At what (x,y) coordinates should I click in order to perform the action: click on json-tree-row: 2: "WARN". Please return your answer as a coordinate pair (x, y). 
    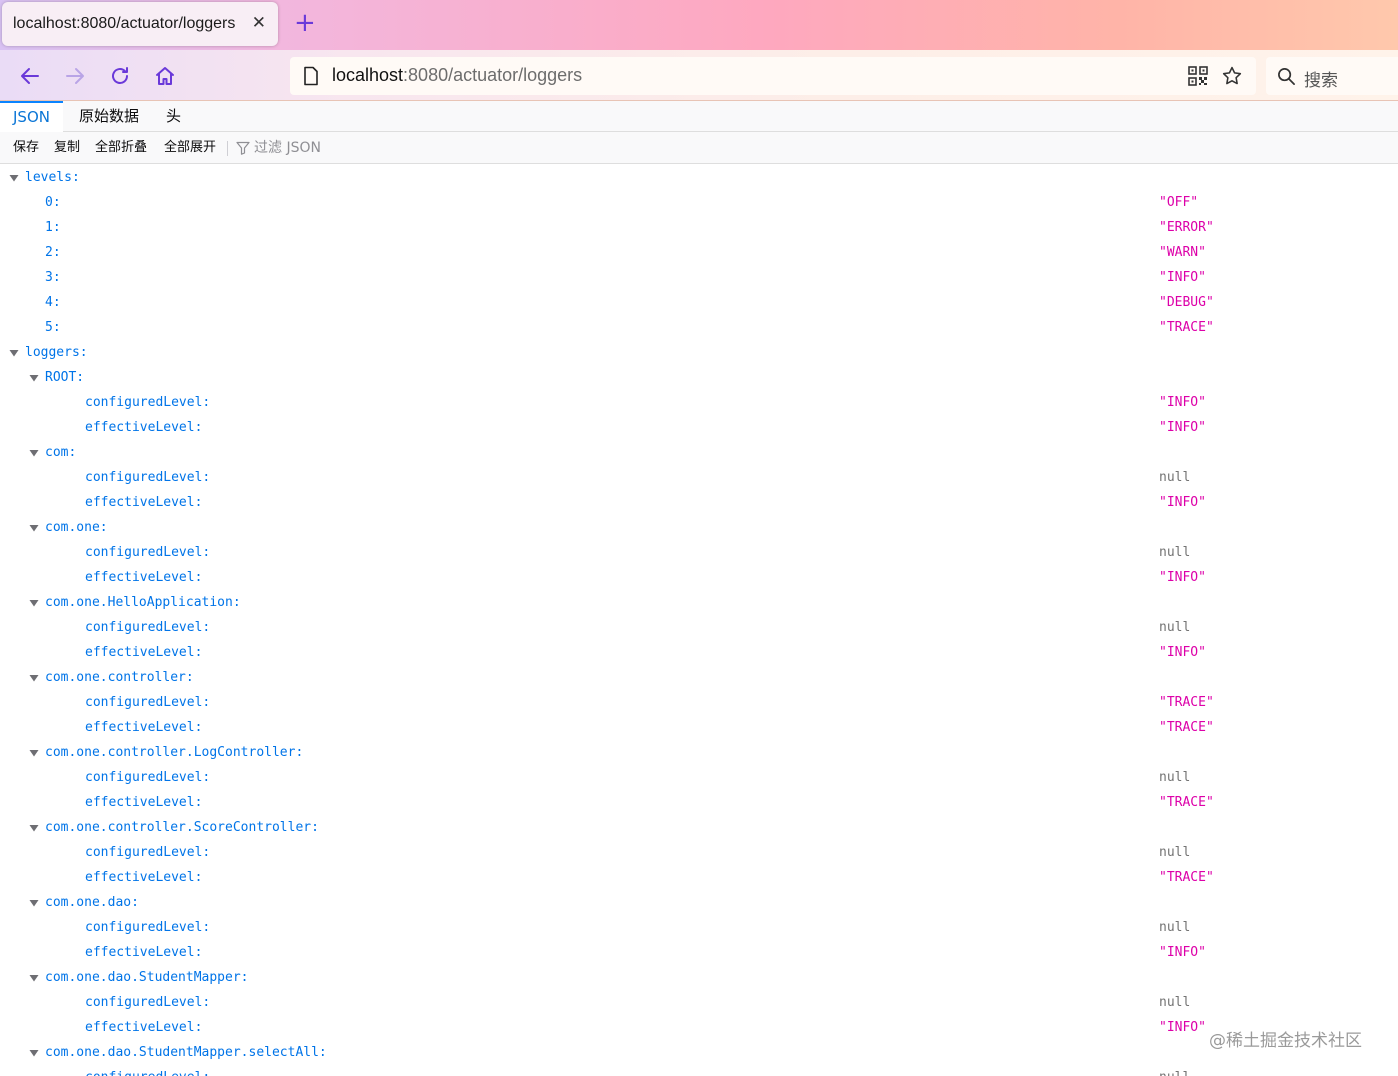
    Looking at the image, I should click on (699, 252).